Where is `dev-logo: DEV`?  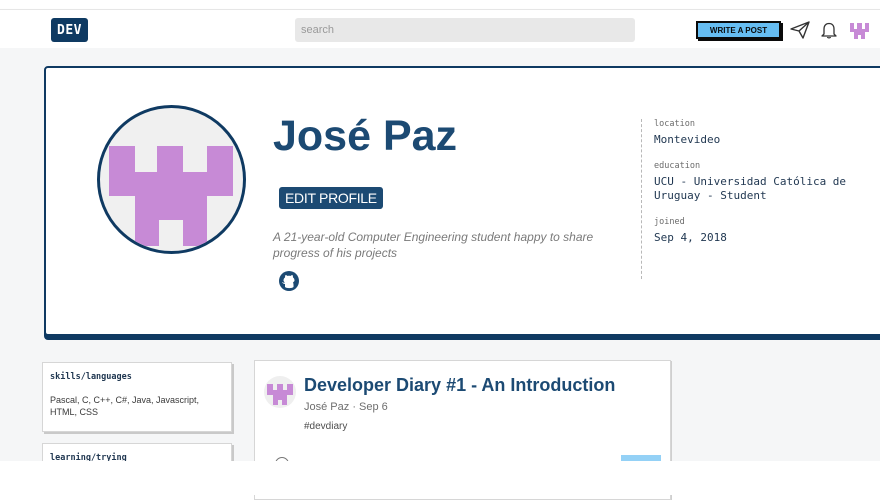 dev-logo: DEV is located at coordinates (69, 30).